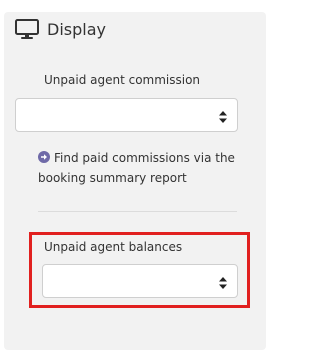  I want to click on arrow-circle-right-icon, so click(44, 157).